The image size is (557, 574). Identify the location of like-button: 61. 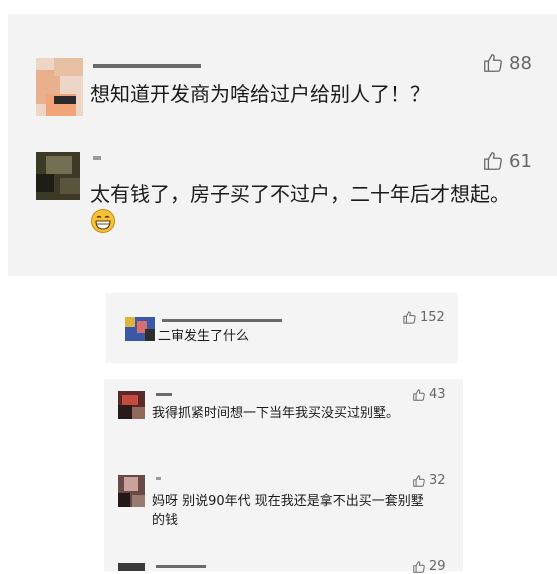
(507, 161).